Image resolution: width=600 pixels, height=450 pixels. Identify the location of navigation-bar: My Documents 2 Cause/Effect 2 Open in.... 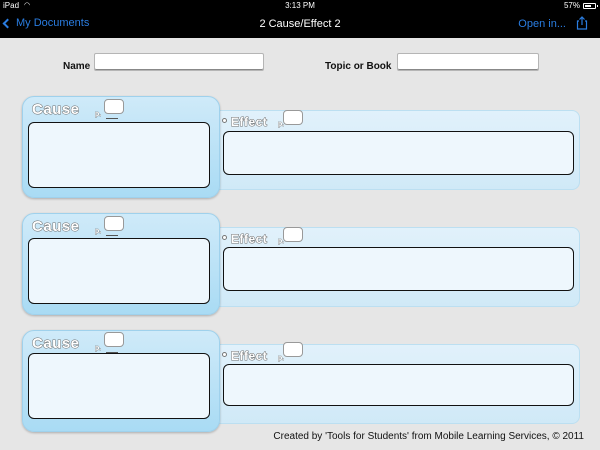
(300, 25).